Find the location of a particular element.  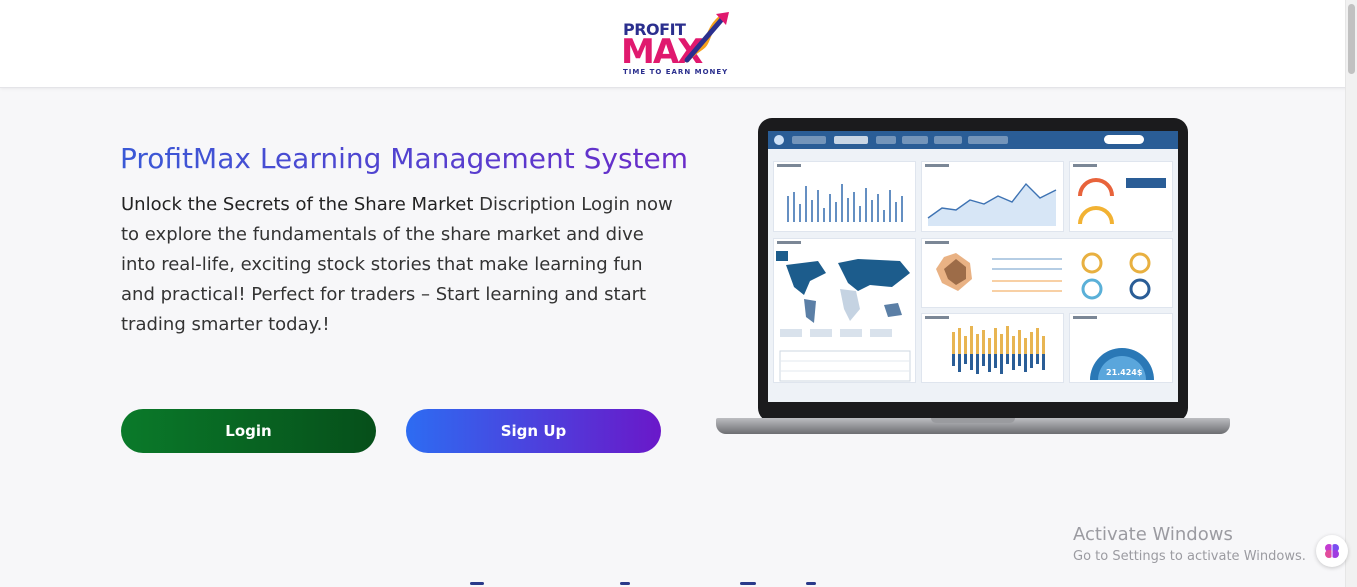

page-scrollbar is located at coordinates (1351, 293).